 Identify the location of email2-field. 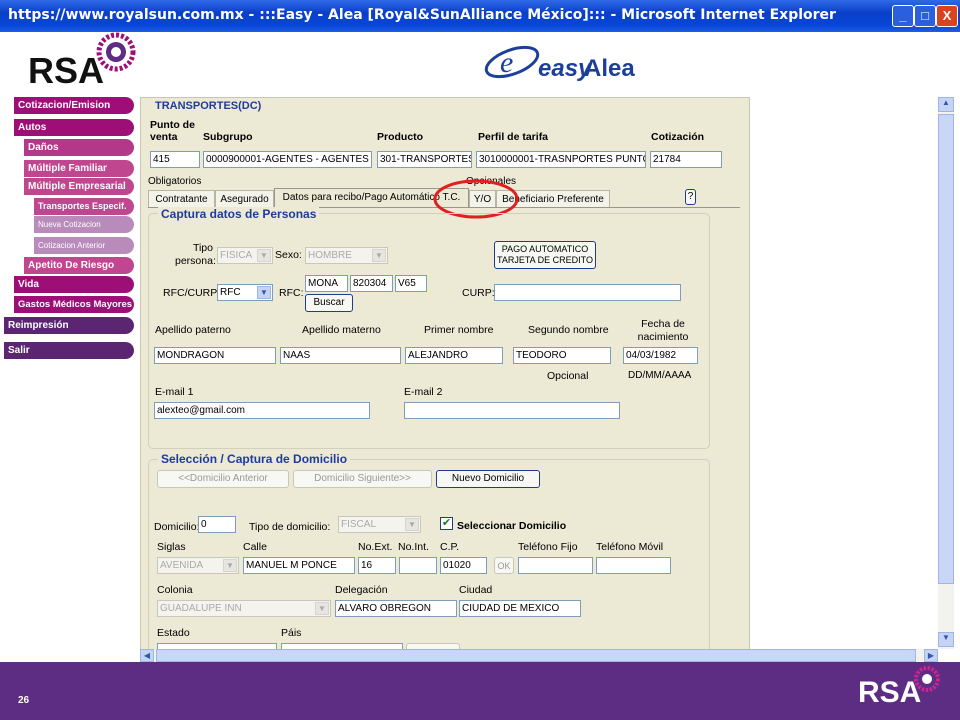
(512, 410).